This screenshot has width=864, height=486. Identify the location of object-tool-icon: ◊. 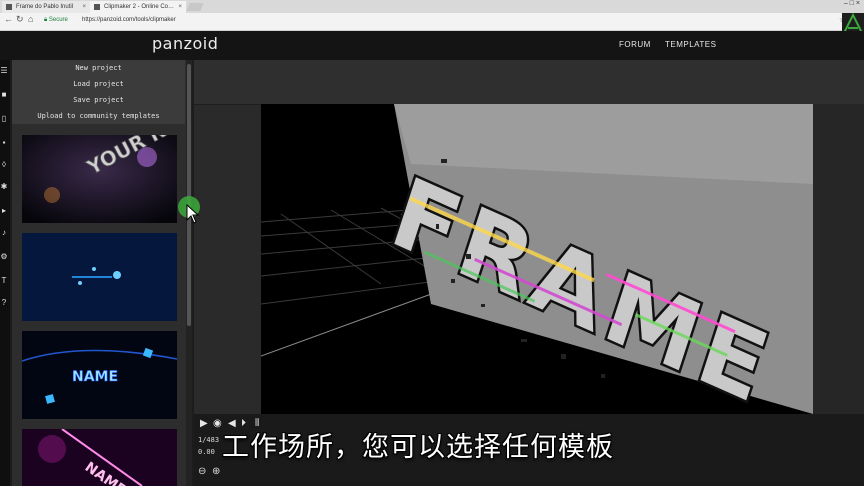
(4, 164).